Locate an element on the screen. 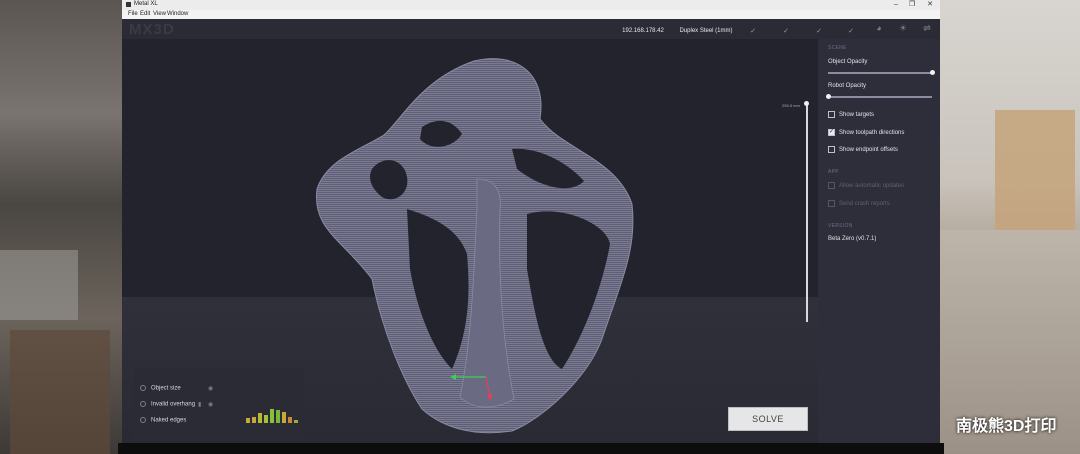  overhang-histogram is located at coordinates (274, 414).